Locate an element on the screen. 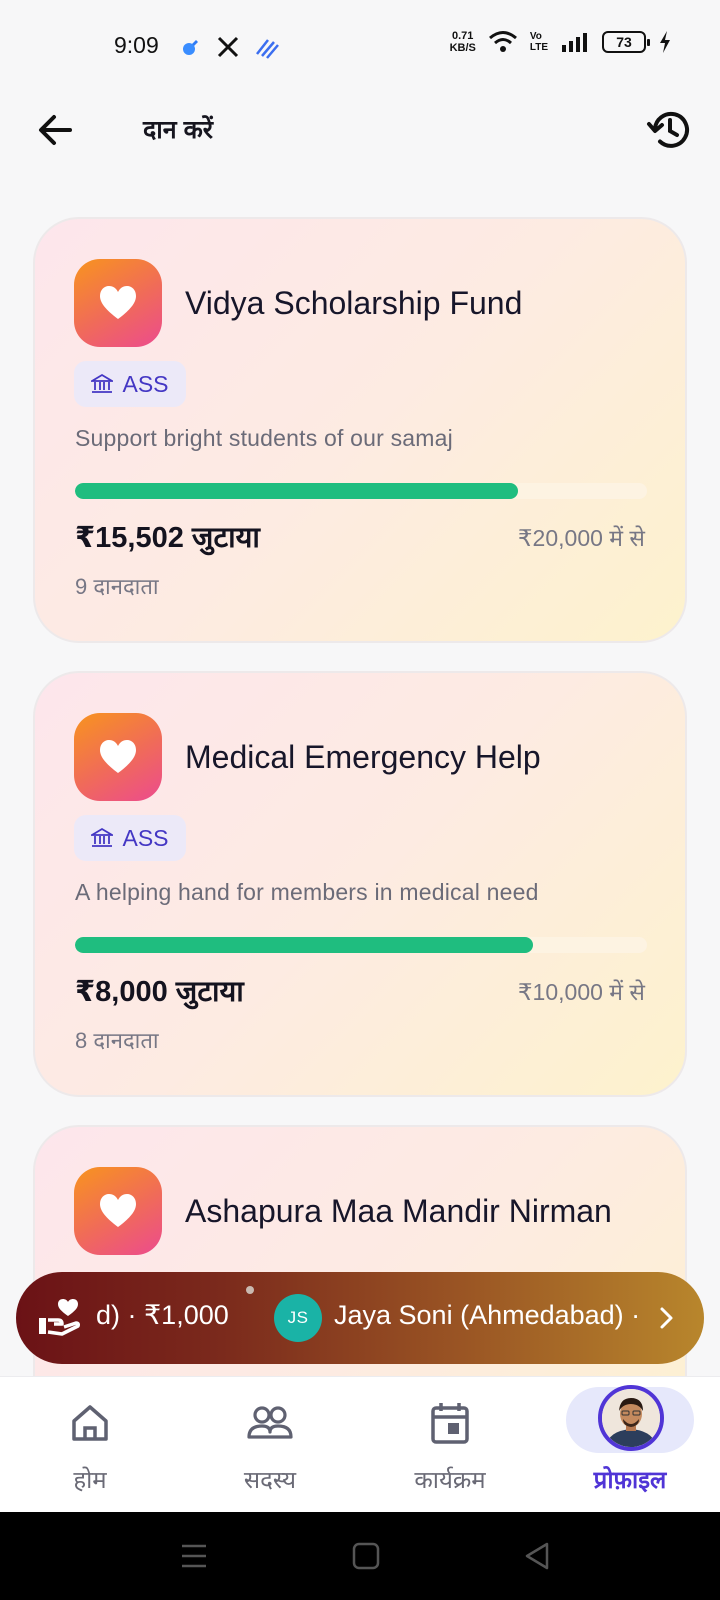 The width and height of the screenshot is (720, 1600). notification-icons is located at coordinates (230, 47).